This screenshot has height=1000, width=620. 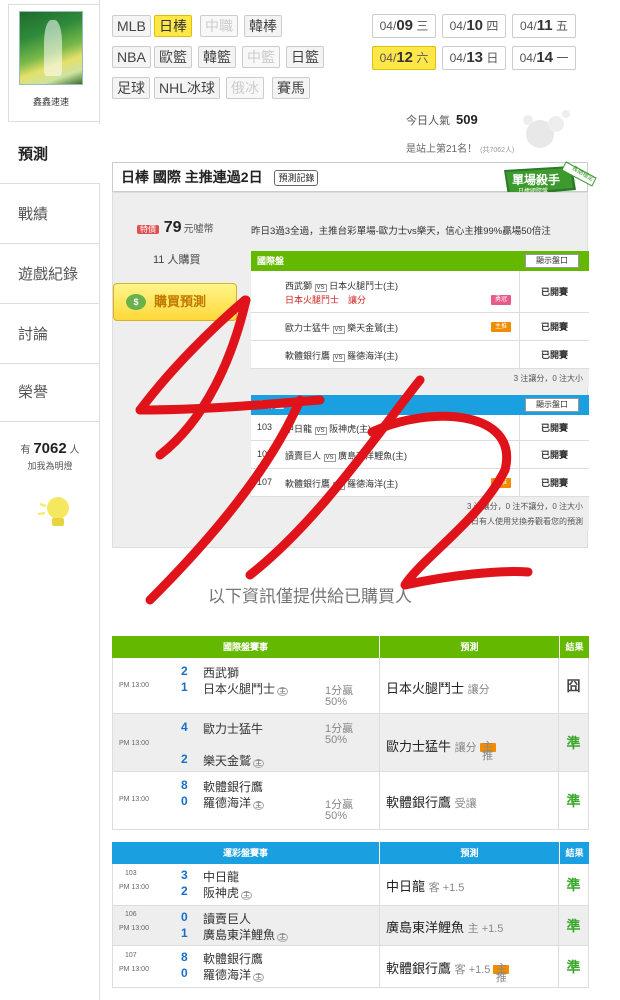 What do you see at coordinates (460, 149) in the screenshot?
I see `site-rank: 是站上第21名！ (共7062人)` at bounding box center [460, 149].